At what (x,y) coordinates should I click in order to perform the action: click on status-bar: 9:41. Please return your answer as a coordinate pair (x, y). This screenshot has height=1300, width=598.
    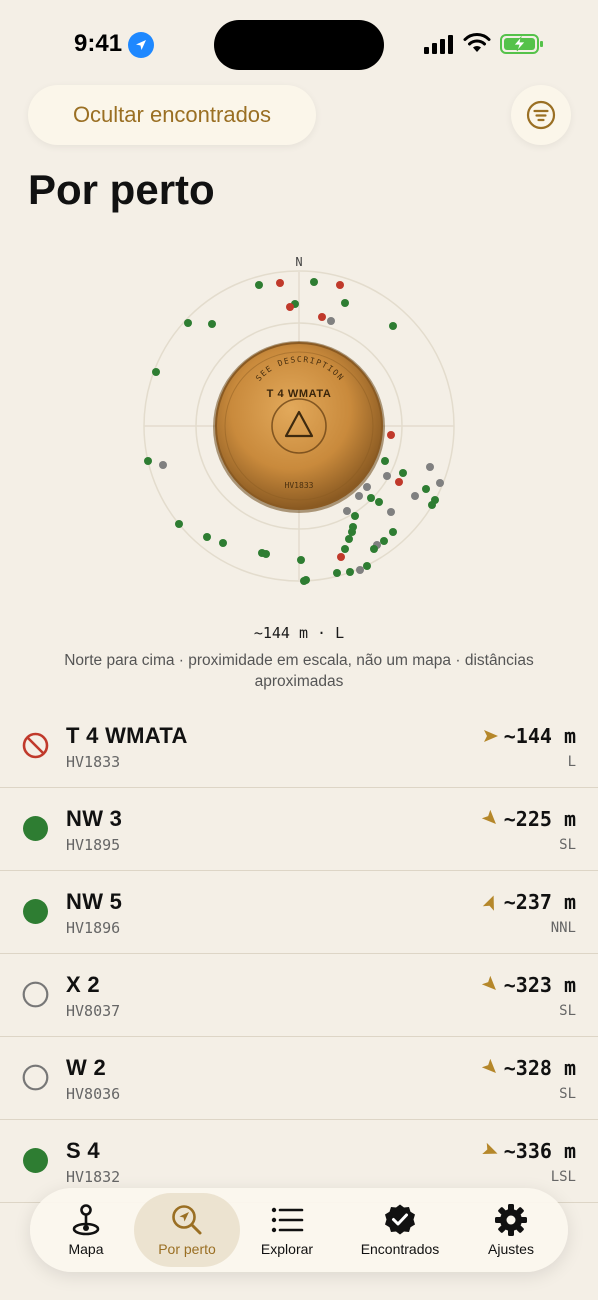
    Looking at the image, I should click on (299, 40).